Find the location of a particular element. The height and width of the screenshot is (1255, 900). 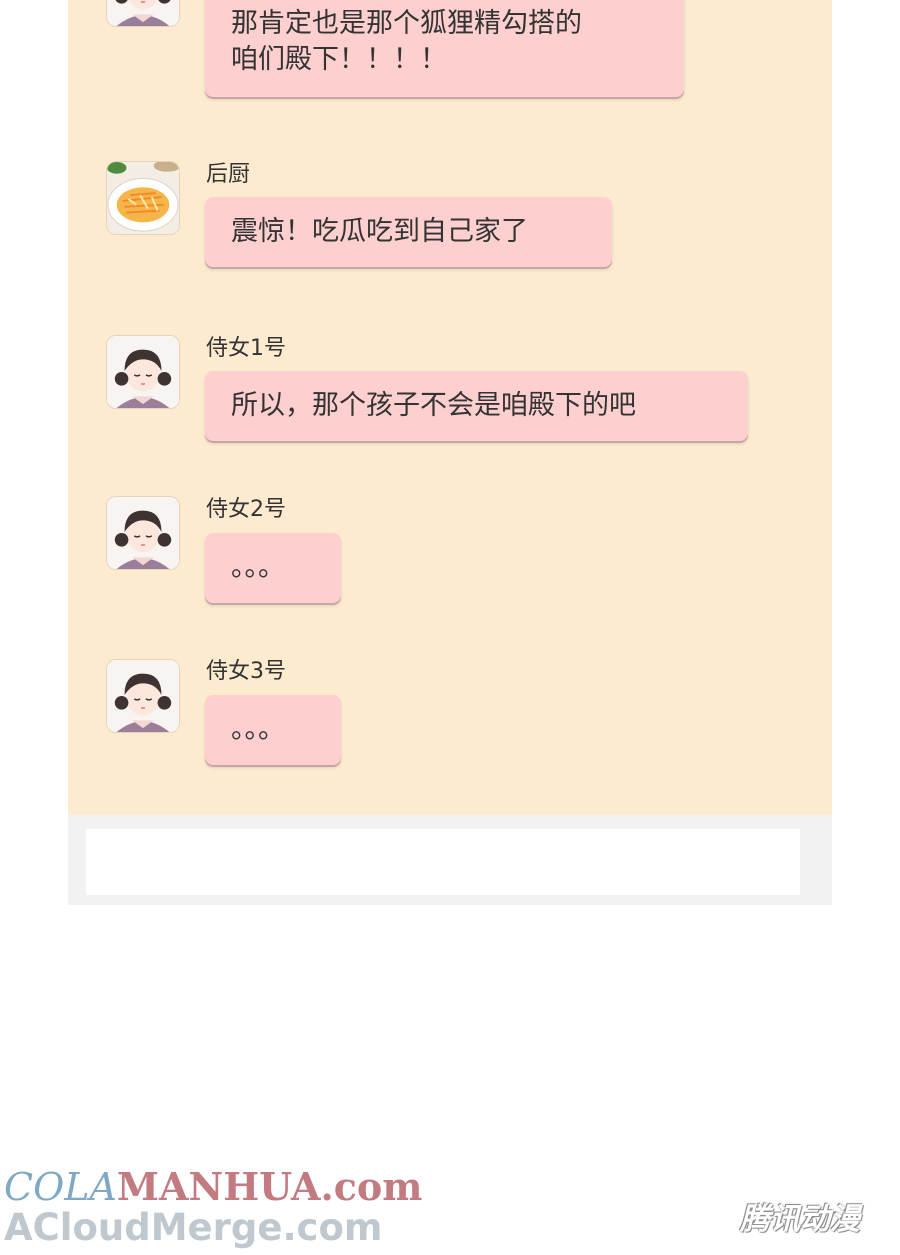

message-text-line: 所以，那个孩子不会是咱殿下的吧 is located at coordinates (433, 405).